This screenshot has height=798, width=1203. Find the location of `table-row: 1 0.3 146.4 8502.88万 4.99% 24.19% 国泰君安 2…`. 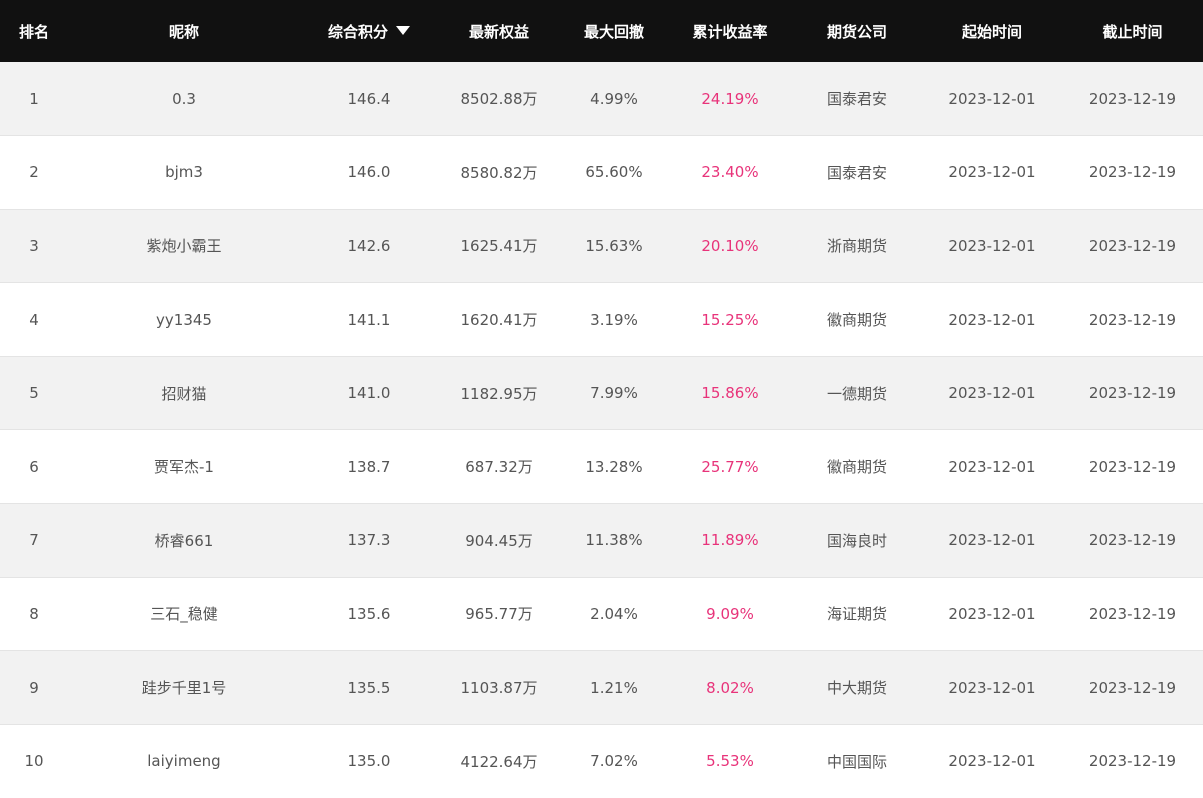

table-row: 1 0.3 146.4 8502.88万 4.99% 24.19% 国泰君安 2… is located at coordinates (601, 99).